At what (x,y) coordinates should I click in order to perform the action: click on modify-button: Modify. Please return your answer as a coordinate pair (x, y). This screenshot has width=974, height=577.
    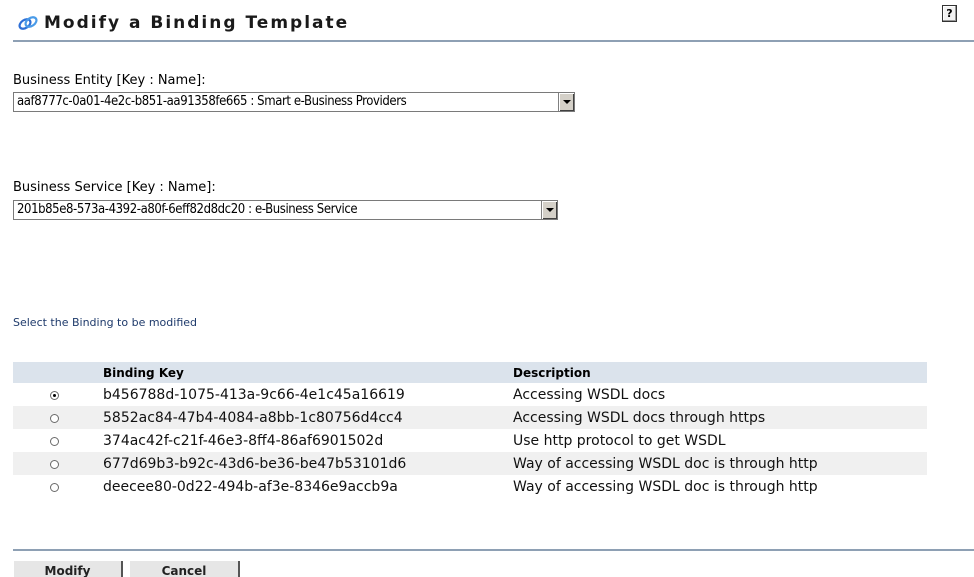
    Looking at the image, I should click on (68, 569).